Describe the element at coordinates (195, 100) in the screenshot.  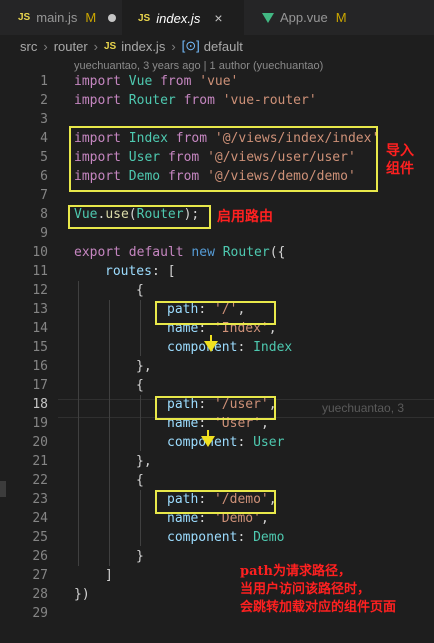
I see `code-line: import Router from 'vue-router'` at that location.